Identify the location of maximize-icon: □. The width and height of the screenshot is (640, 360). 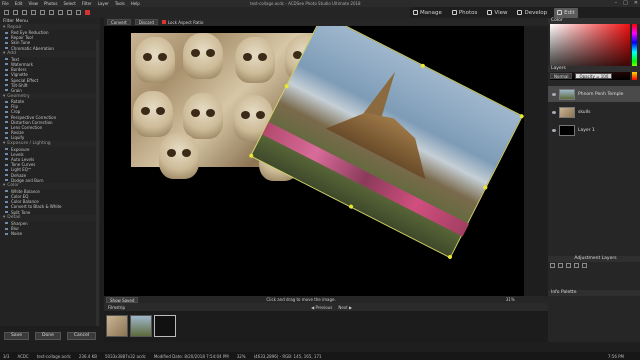
(625, 3).